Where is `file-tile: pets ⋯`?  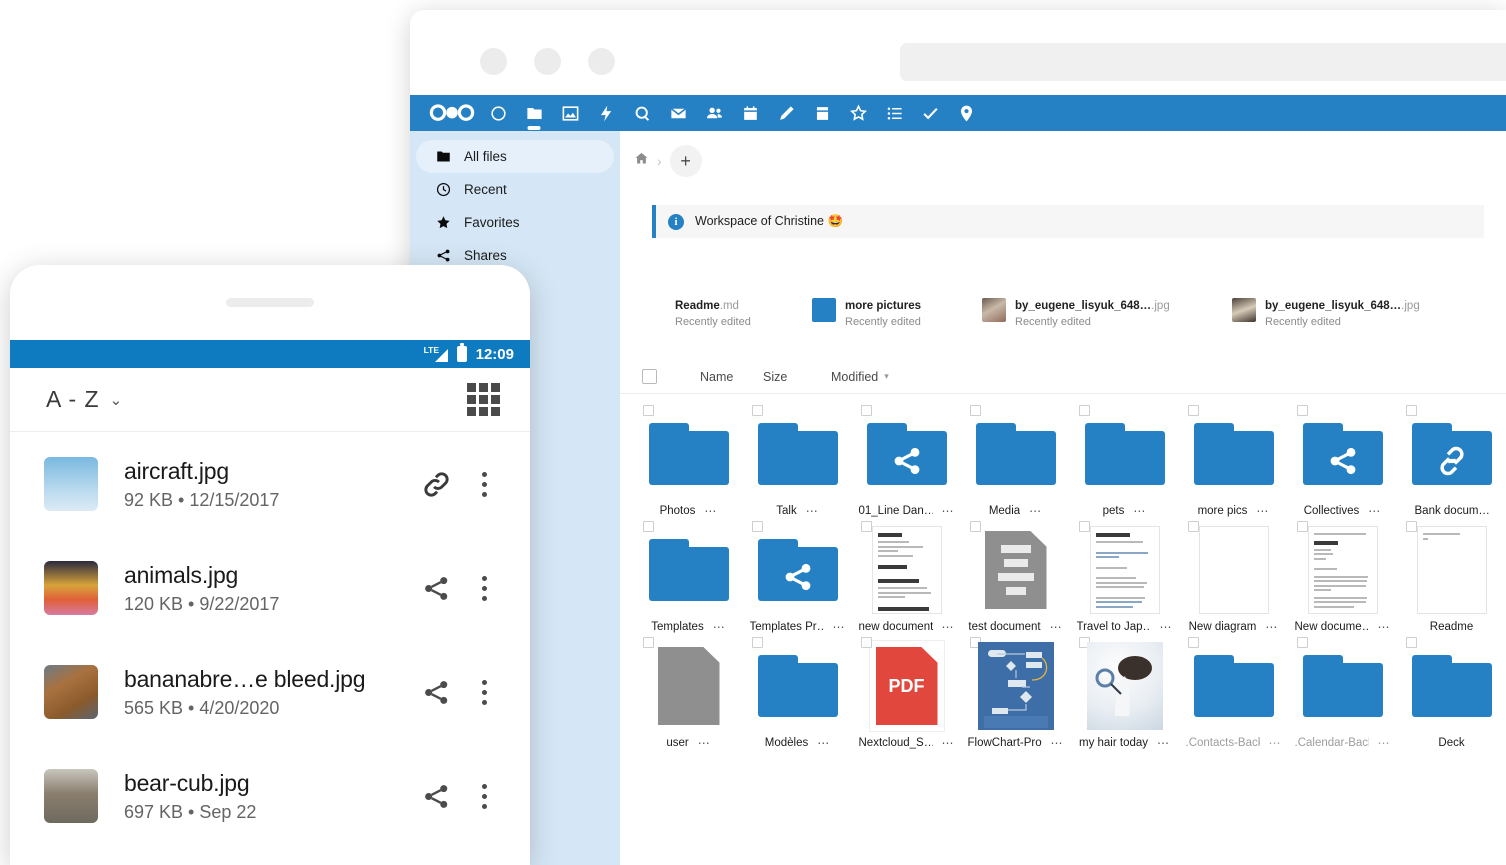
file-tile: pets ⋯ is located at coordinates (1124, 459).